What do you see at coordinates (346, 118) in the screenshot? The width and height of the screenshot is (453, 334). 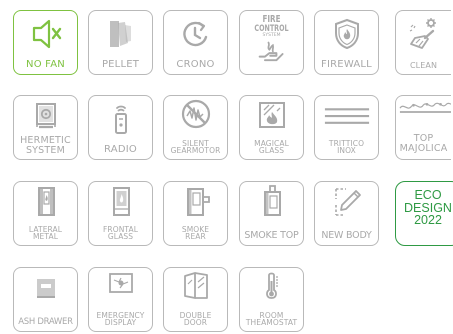 I see `three-lines-icon` at bounding box center [346, 118].